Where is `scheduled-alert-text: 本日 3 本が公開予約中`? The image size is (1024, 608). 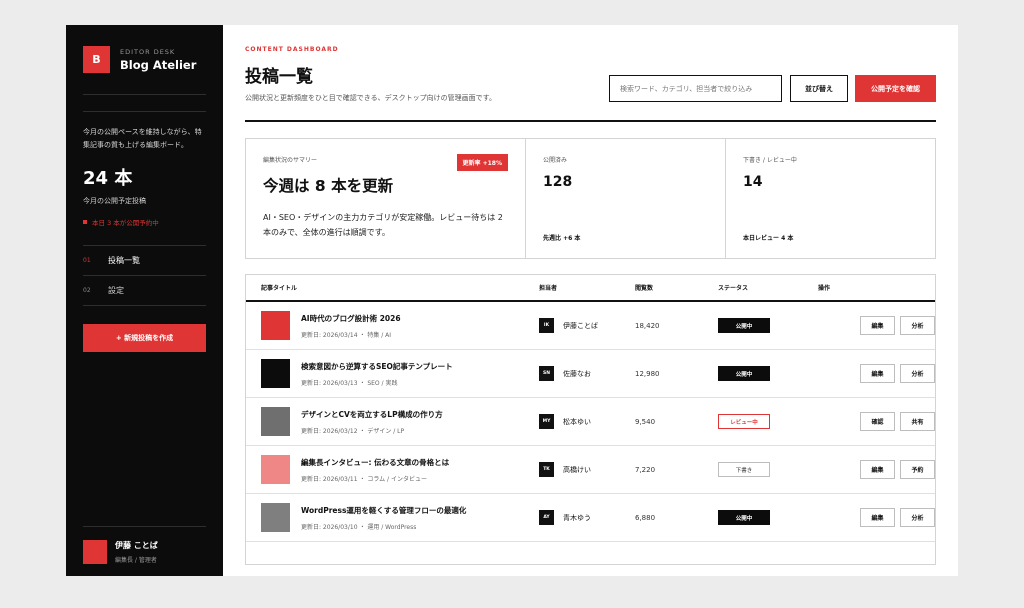 scheduled-alert-text: 本日 3 本が公開予約中 is located at coordinates (125, 223).